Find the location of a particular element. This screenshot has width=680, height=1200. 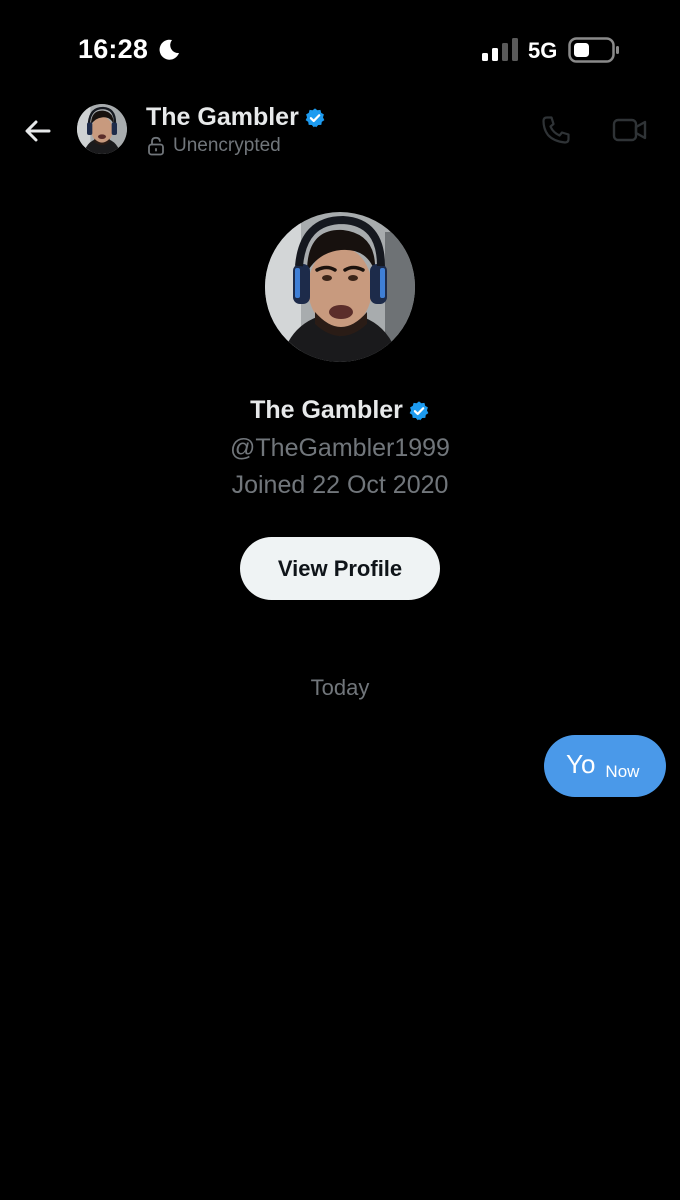

video-camera-icon is located at coordinates (630, 130).